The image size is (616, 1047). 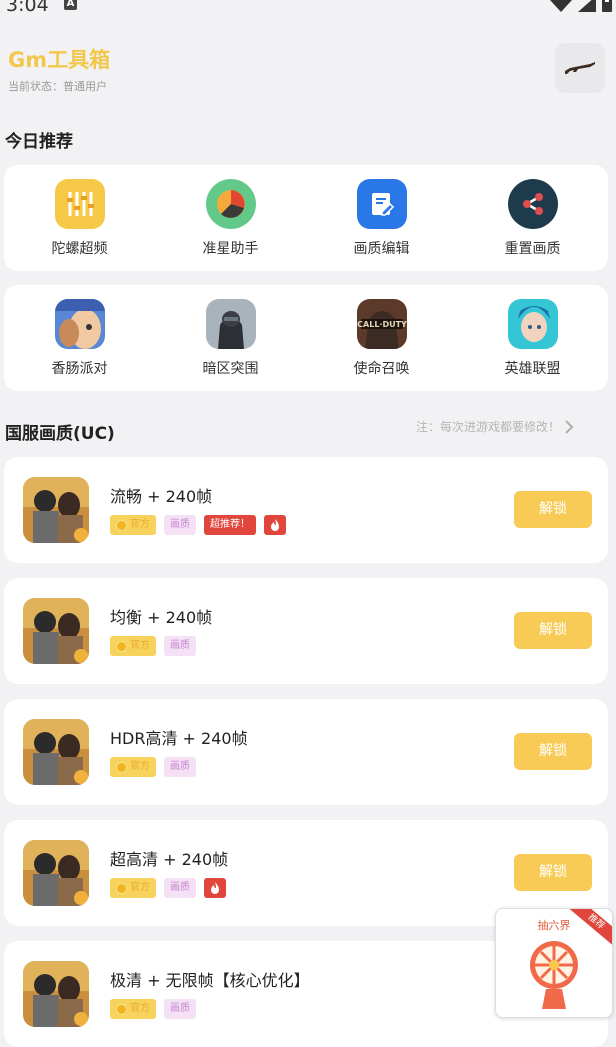 I want to click on uc-note-text: 注：每次进游戏都要修改！, so click(x=488, y=427).